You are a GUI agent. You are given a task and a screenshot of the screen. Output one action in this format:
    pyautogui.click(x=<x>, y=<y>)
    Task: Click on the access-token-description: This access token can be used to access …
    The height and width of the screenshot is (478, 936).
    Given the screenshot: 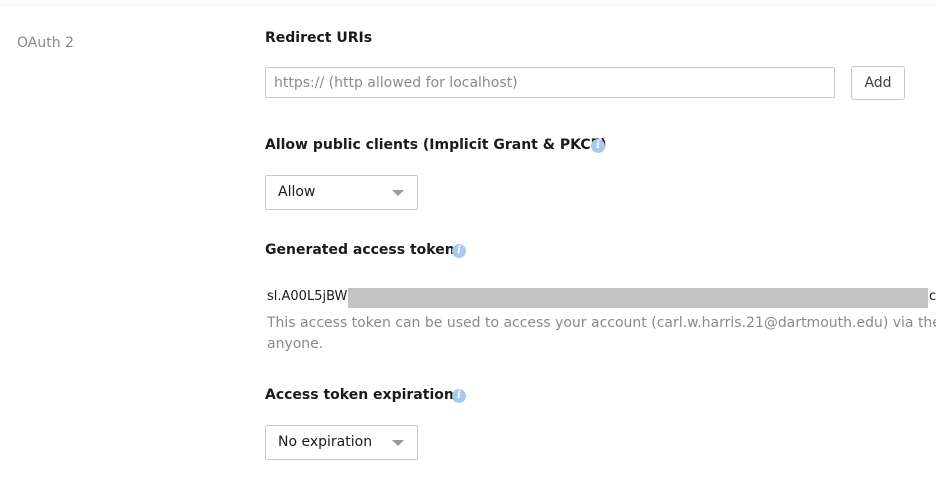 What is the action you would take?
    pyautogui.click(x=601, y=335)
    